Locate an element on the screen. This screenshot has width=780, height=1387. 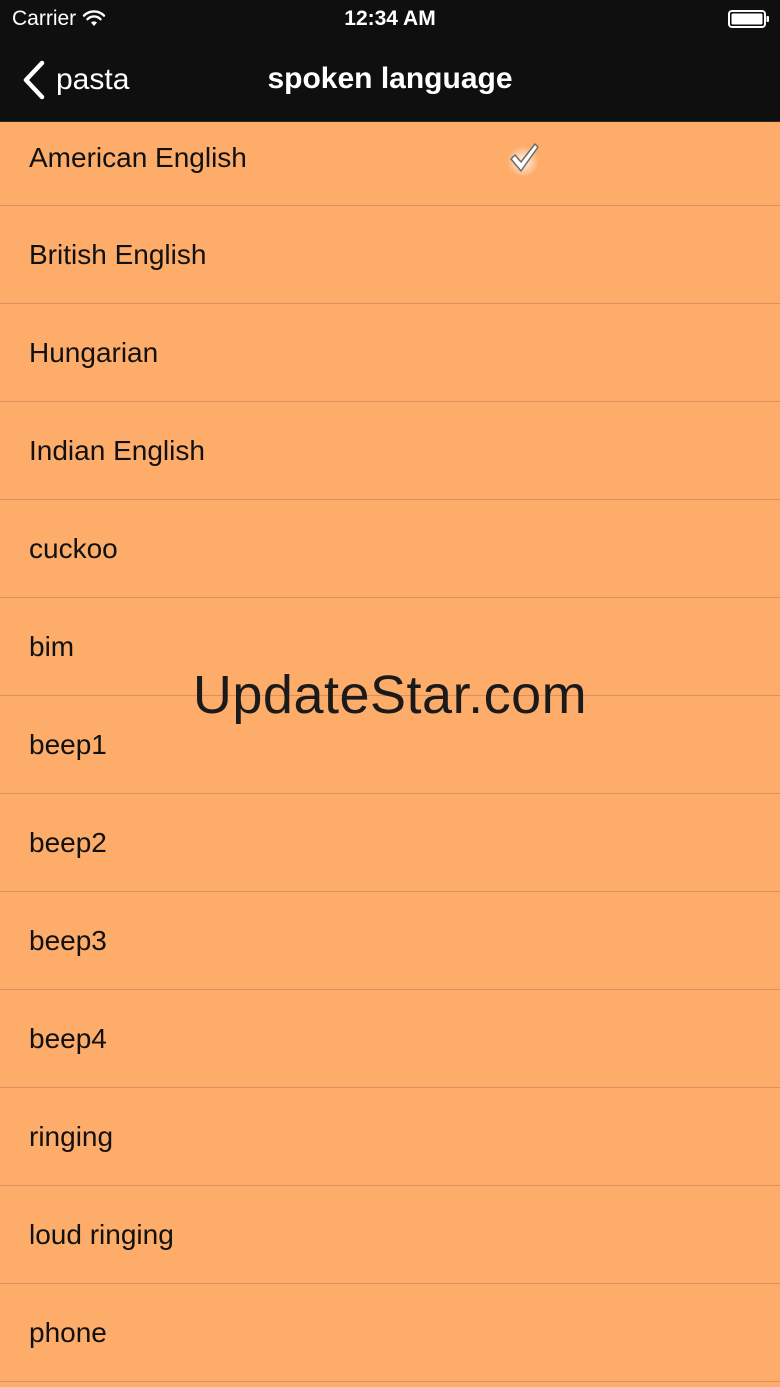
checkmark-icon is located at coordinates (524, 158).